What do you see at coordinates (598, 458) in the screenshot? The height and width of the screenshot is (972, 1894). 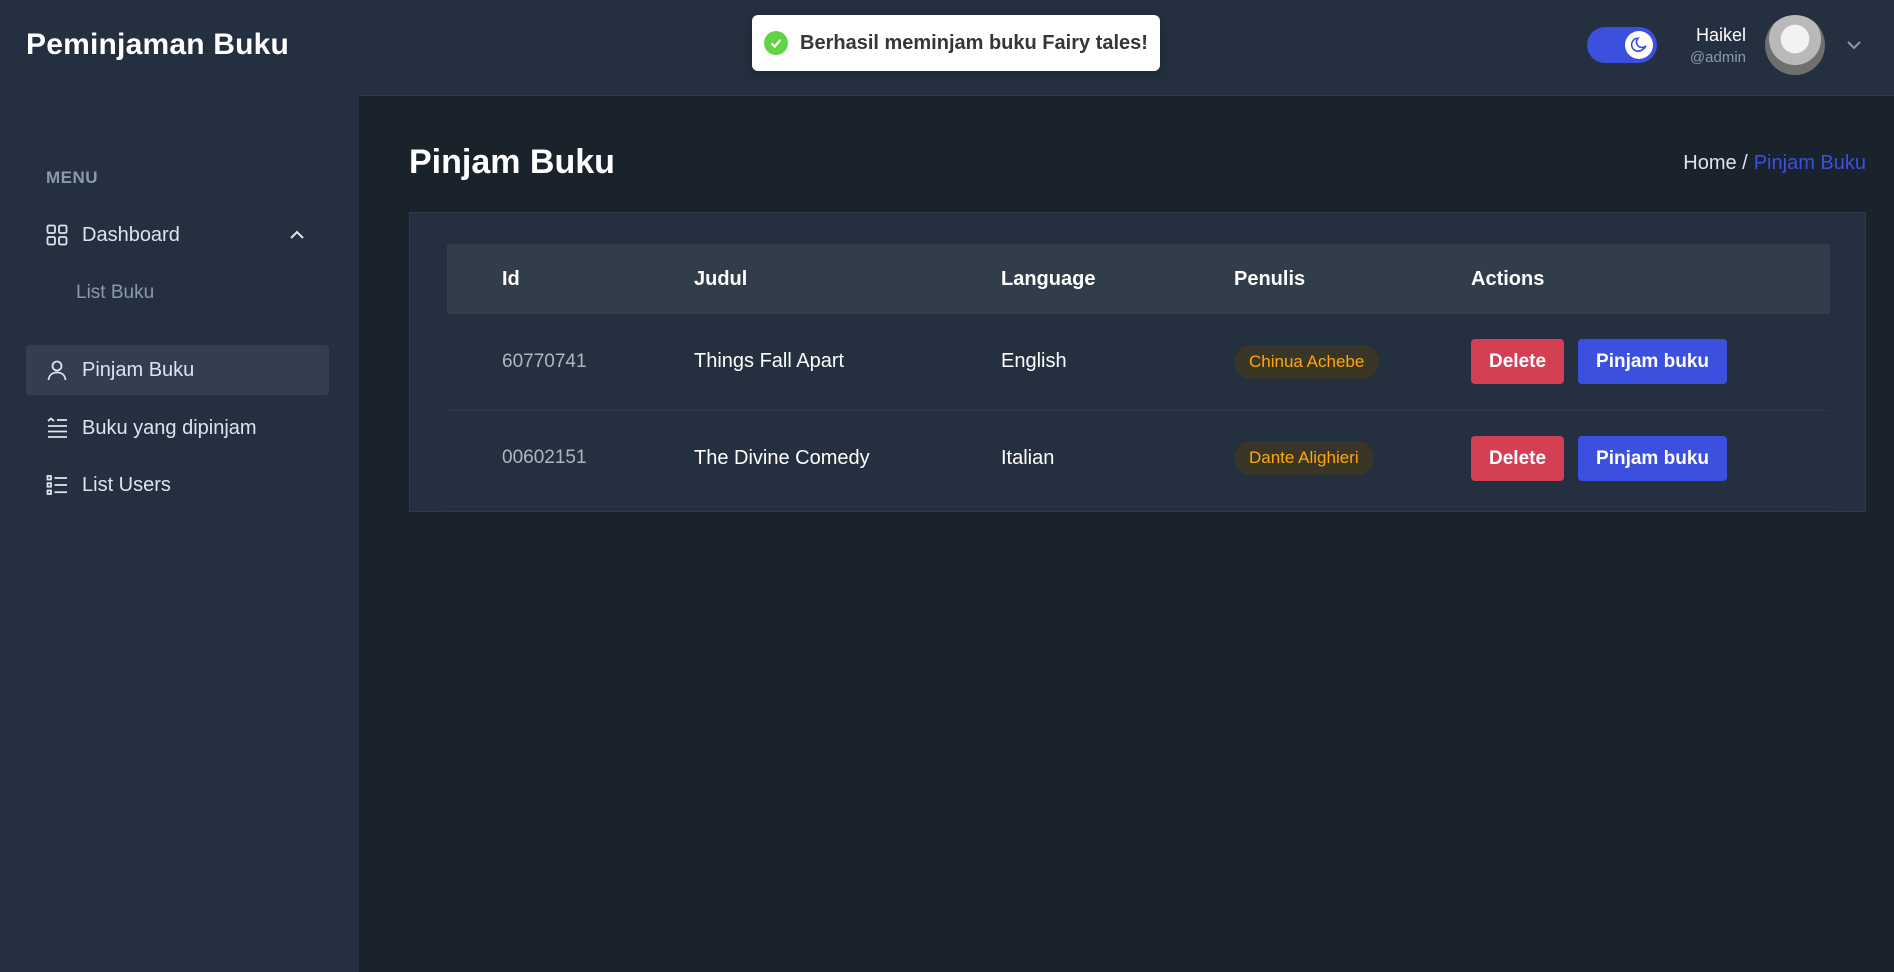 I see `cell-id: 00602151` at bounding box center [598, 458].